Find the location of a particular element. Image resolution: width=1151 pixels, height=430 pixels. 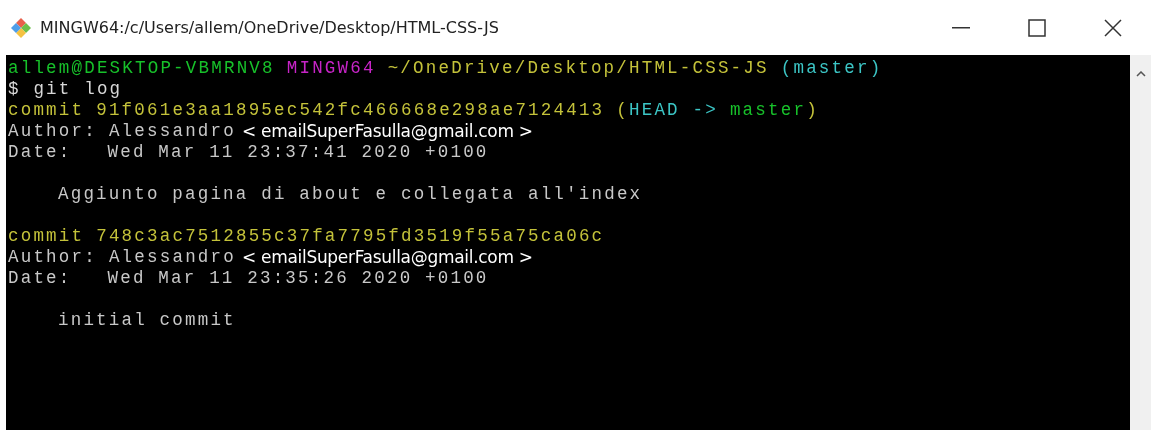

window-title: MINGW64:/c/Users/allem/OneDrive/Desktop/HTML-CSS-JS is located at coordinates (270, 27).